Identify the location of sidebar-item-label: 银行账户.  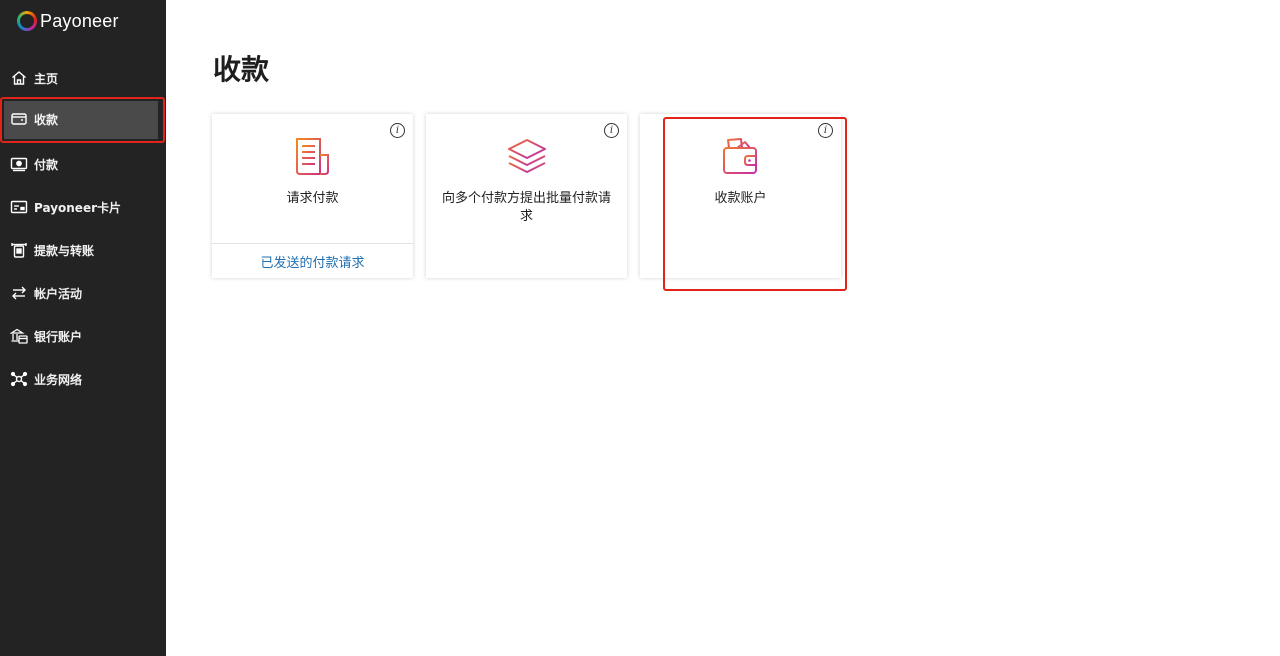
(58, 336).